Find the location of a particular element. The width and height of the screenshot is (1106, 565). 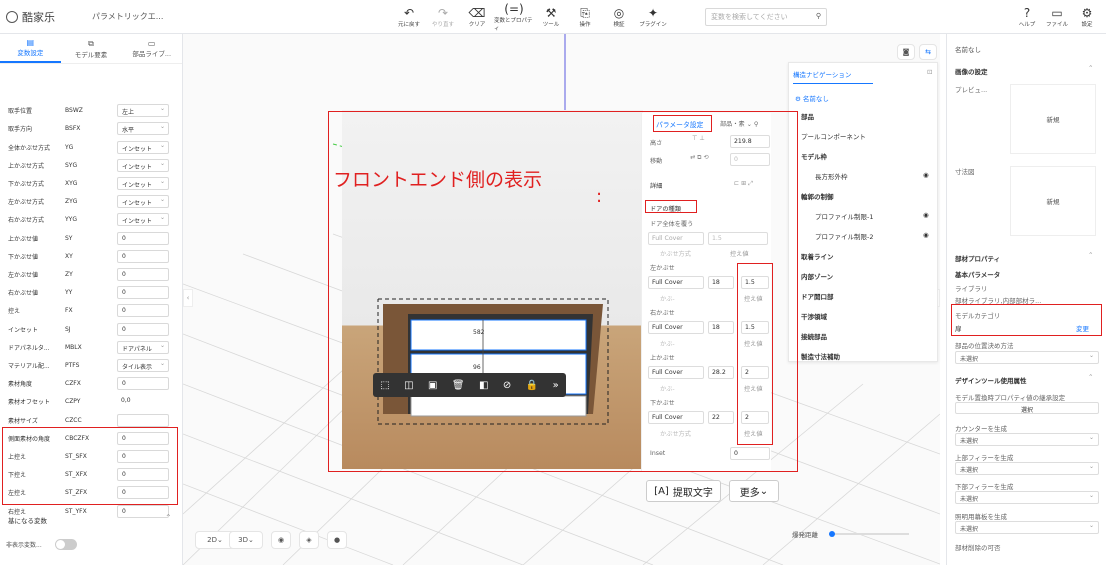

layers-icon: ◈ is located at coordinates (309, 540).